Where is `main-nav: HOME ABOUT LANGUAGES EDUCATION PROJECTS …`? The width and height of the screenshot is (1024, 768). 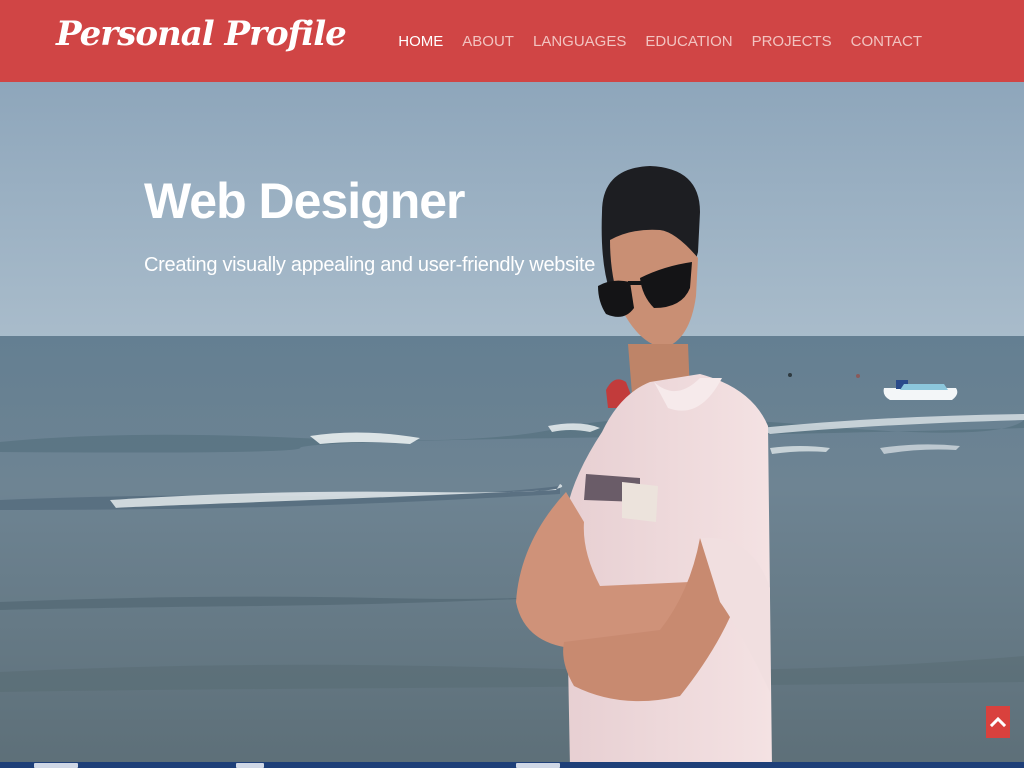
main-nav: HOME ABOUT LANGUAGES EDUCATION PROJECTS … is located at coordinates (660, 41).